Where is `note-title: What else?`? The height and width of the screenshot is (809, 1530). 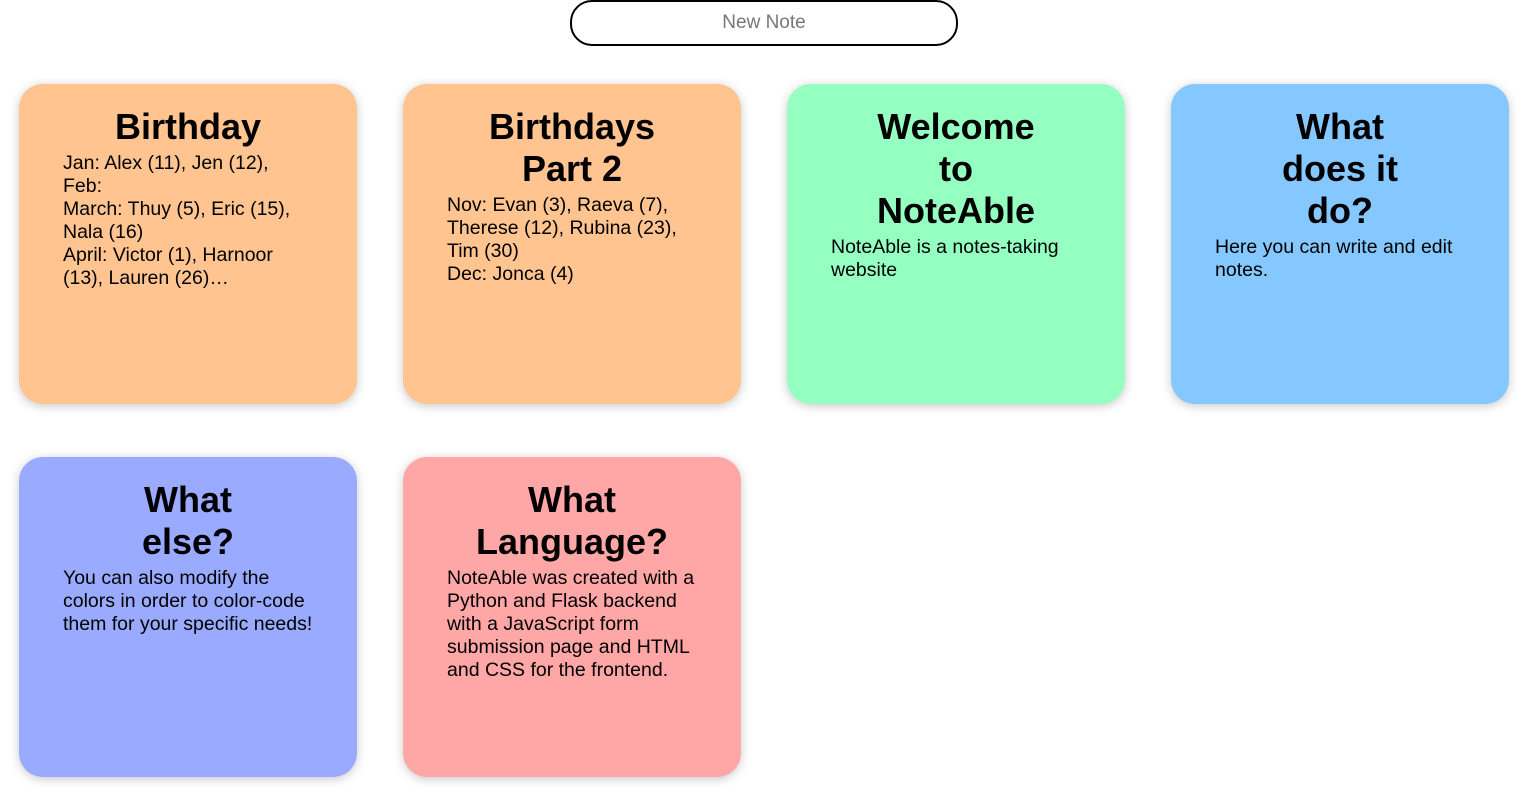
note-title: What else? is located at coordinates (188, 520).